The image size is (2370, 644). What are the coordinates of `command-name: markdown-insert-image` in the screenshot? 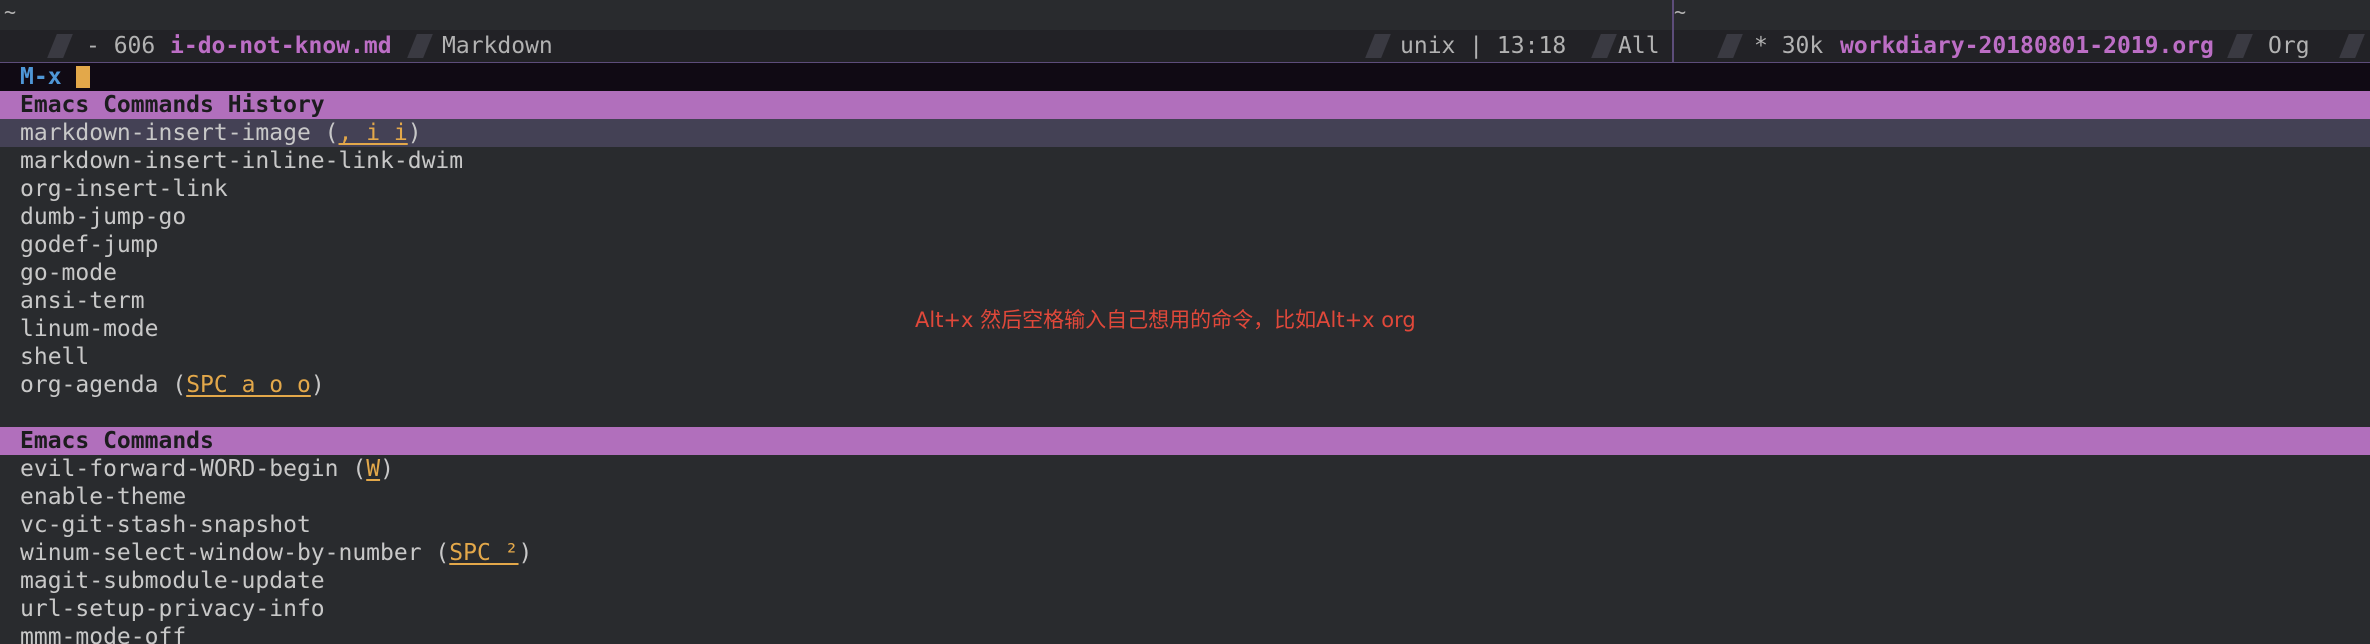 It's located at (165, 133).